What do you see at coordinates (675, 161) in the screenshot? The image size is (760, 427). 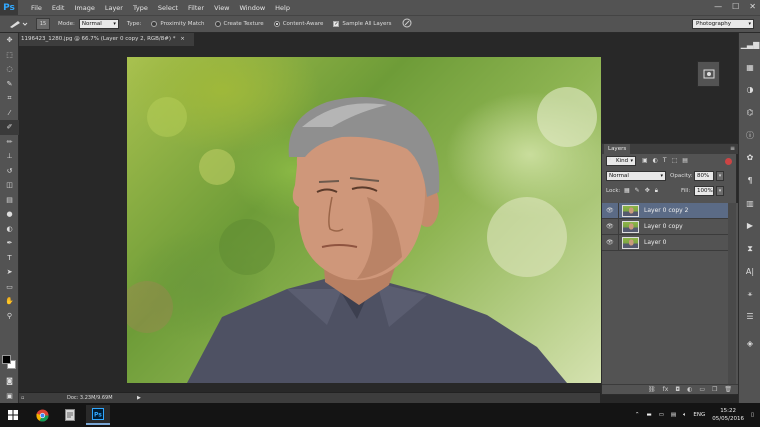 I see `shape-filter-icon: ⬚` at bounding box center [675, 161].